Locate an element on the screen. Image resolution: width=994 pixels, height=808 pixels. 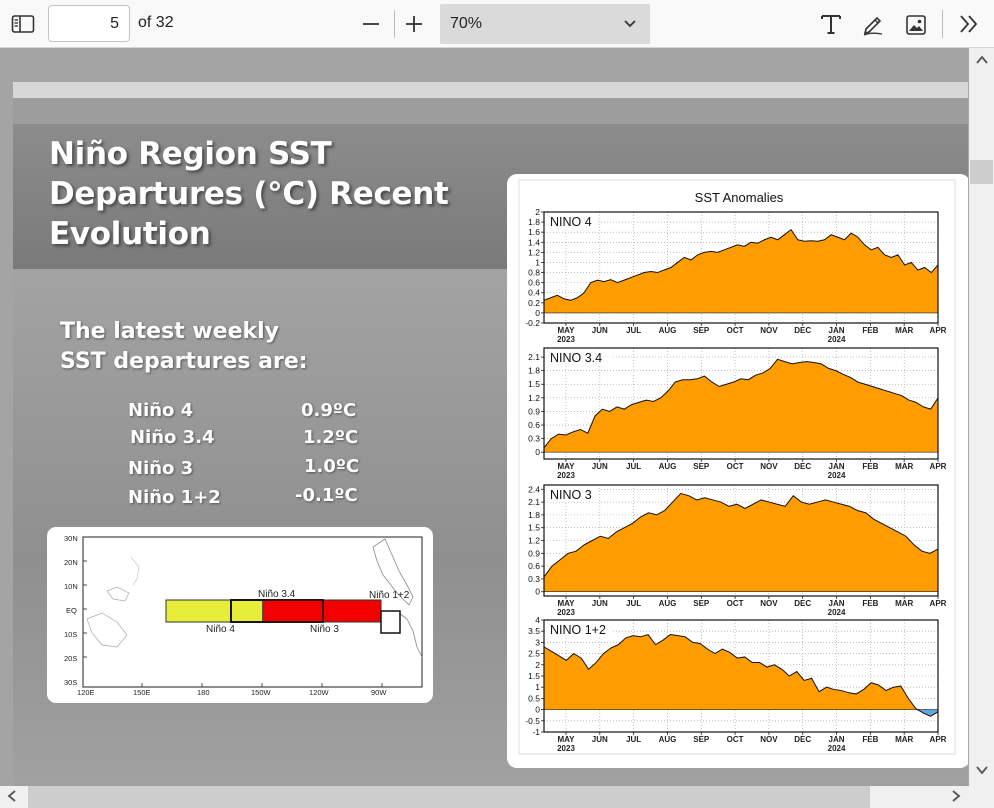
lat-label: 10N is located at coordinates (71, 586).